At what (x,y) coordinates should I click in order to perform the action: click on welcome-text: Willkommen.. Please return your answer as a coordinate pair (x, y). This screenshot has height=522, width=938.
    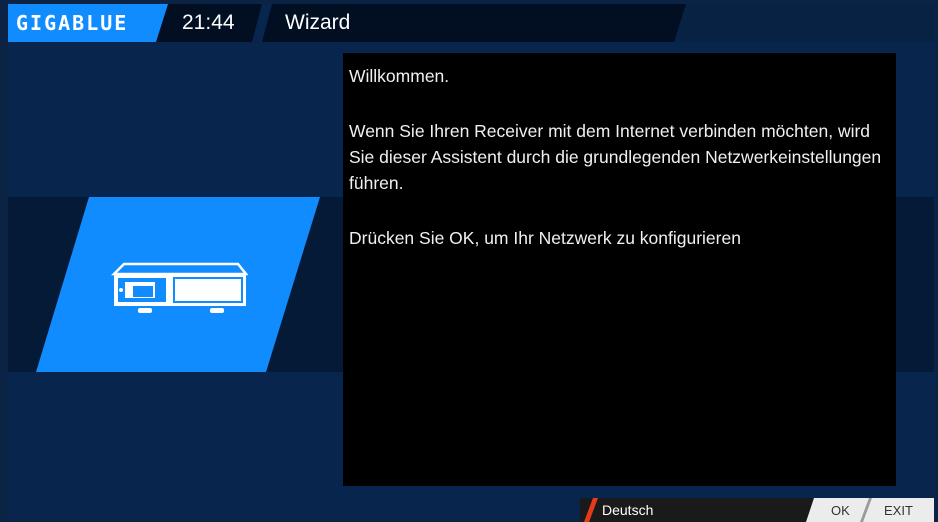
    Looking at the image, I should click on (399, 76).